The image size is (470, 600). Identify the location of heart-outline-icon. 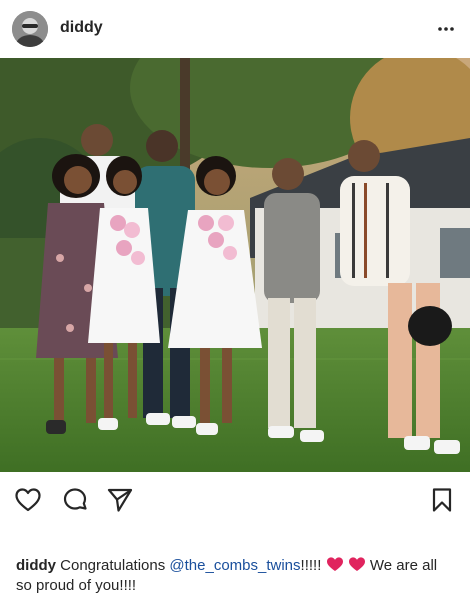
(28, 500).